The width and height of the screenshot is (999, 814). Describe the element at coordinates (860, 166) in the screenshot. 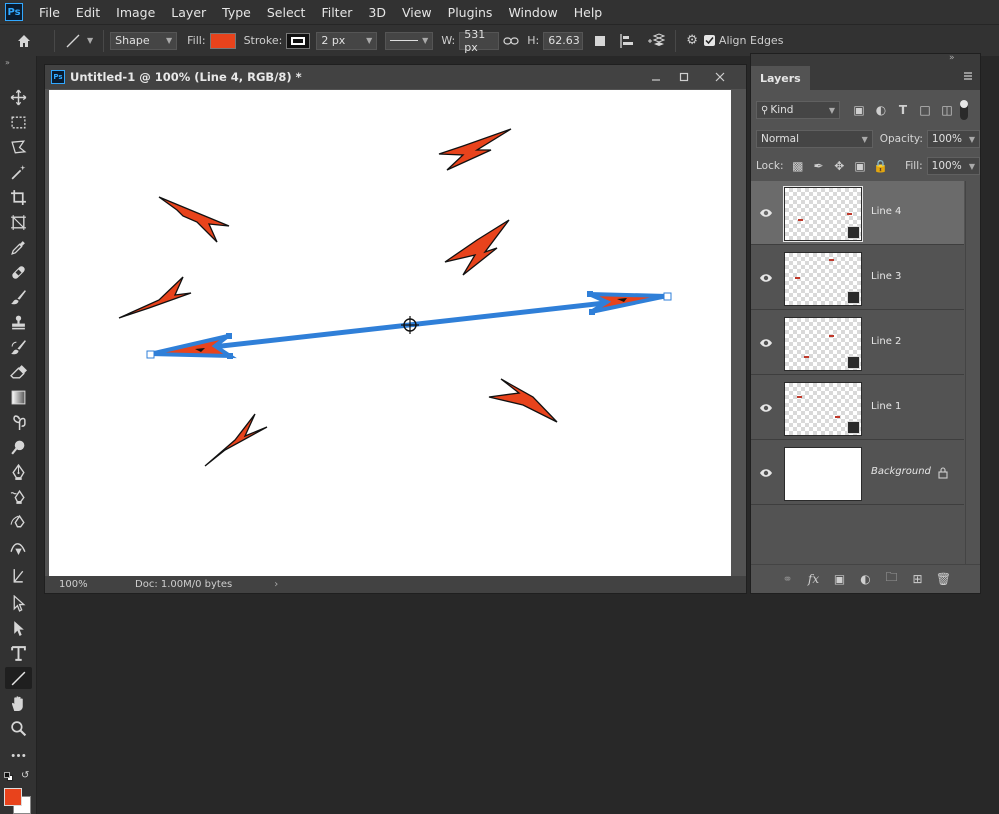

I see `lock-artboard-icon: ▣` at that location.